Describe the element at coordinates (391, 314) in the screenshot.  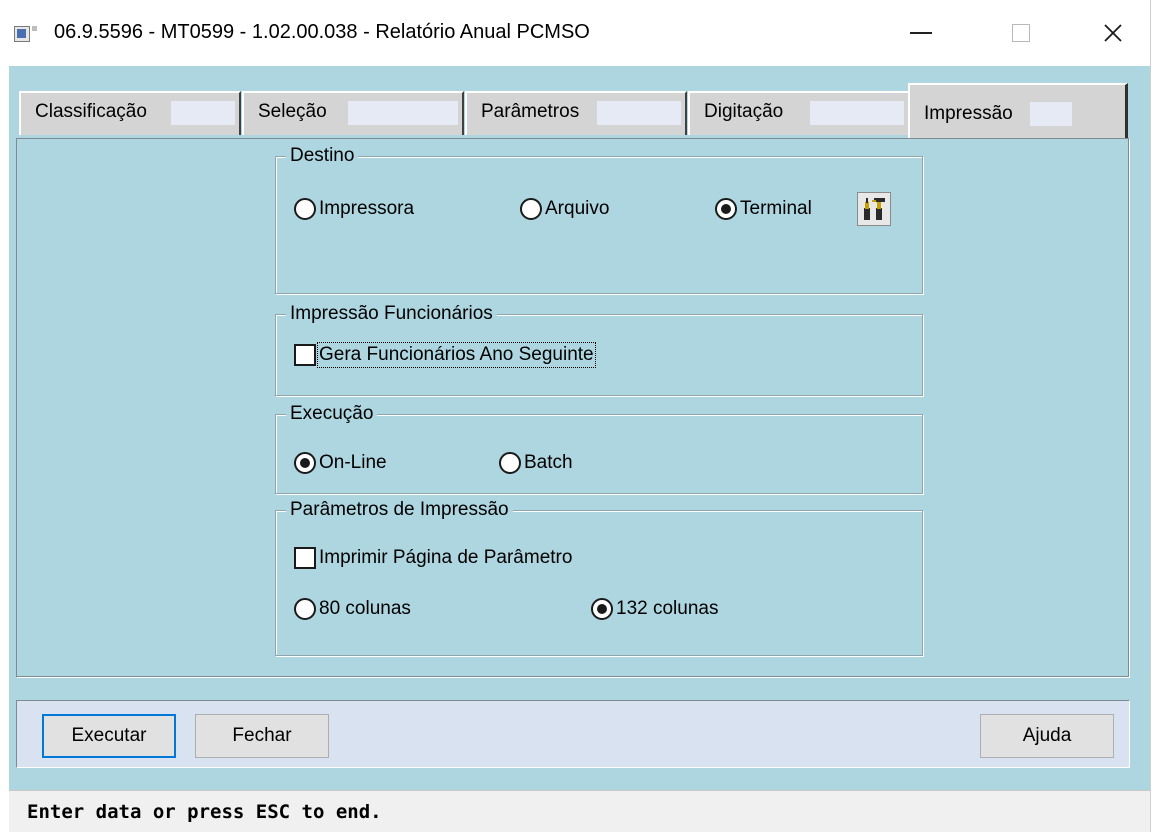
I see `group-title: Impressão Funcionários` at that location.